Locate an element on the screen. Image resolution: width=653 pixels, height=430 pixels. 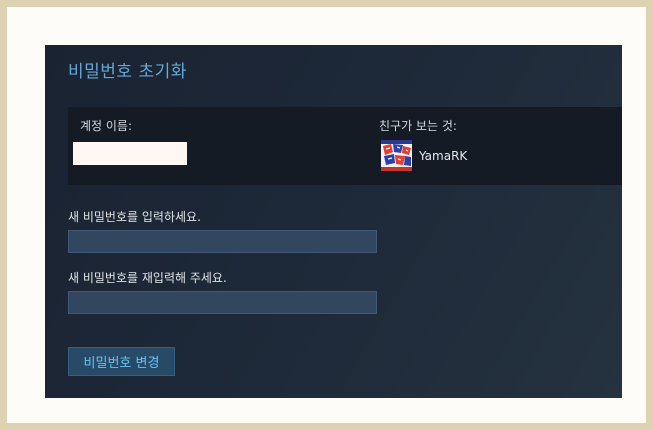
avatar-image-icon is located at coordinates (396, 155).